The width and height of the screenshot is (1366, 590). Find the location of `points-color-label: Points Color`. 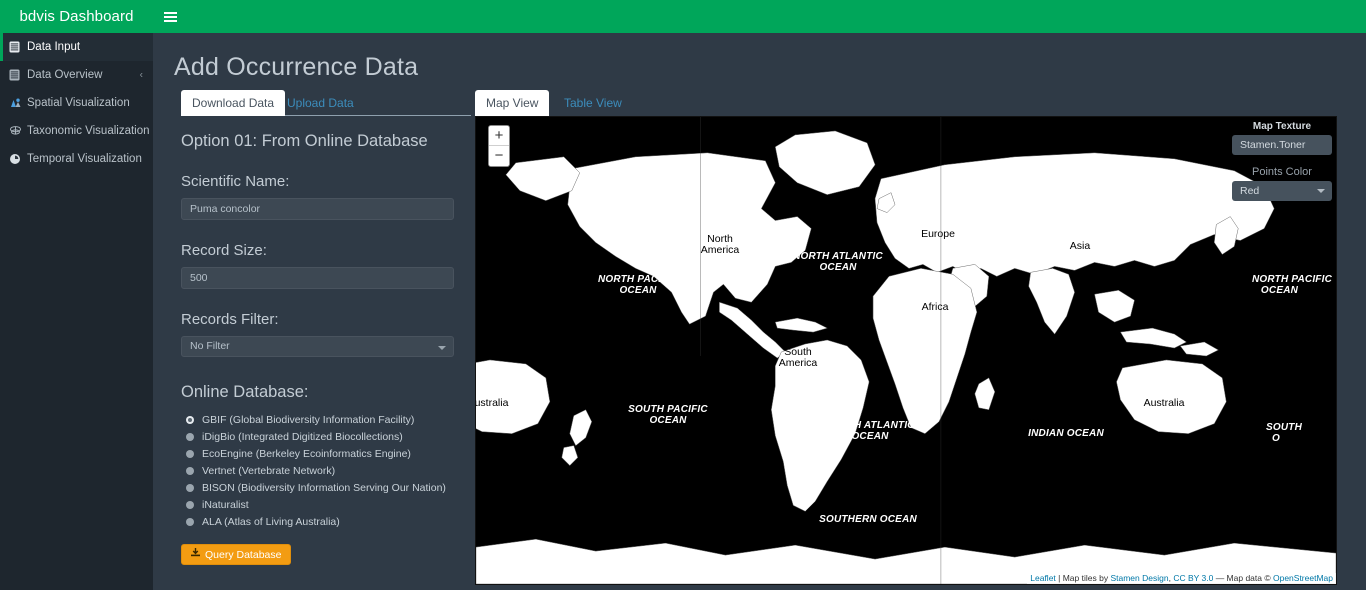

points-color-label: Points Color is located at coordinates (1282, 172).